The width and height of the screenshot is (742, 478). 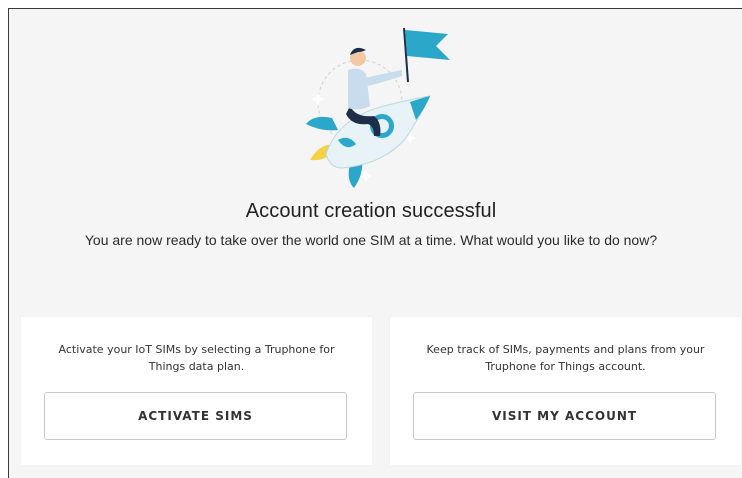 What do you see at coordinates (371, 211) in the screenshot?
I see `page-title: Account creation successful` at bounding box center [371, 211].